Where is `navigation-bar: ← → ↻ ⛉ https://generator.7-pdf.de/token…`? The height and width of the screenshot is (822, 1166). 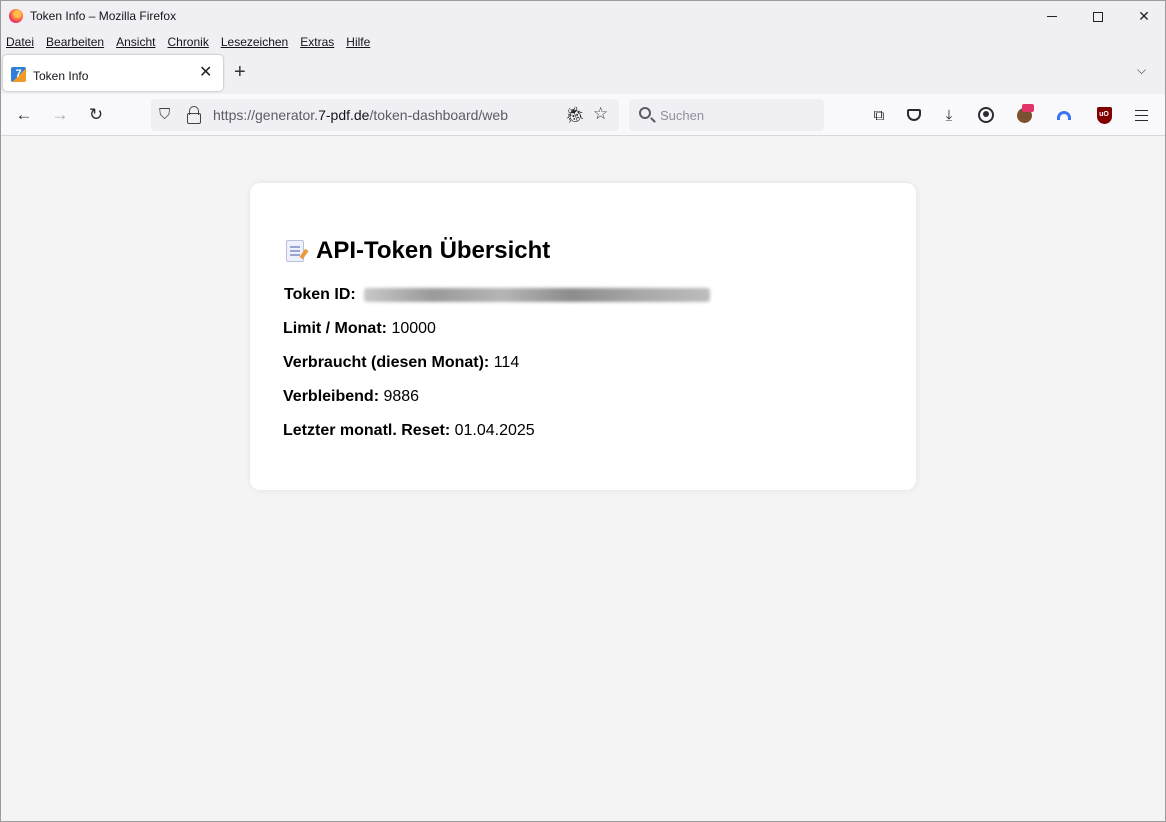
navigation-bar: ← → ↻ ⛉ https://generator.7-pdf.de/token… is located at coordinates (583, 115).